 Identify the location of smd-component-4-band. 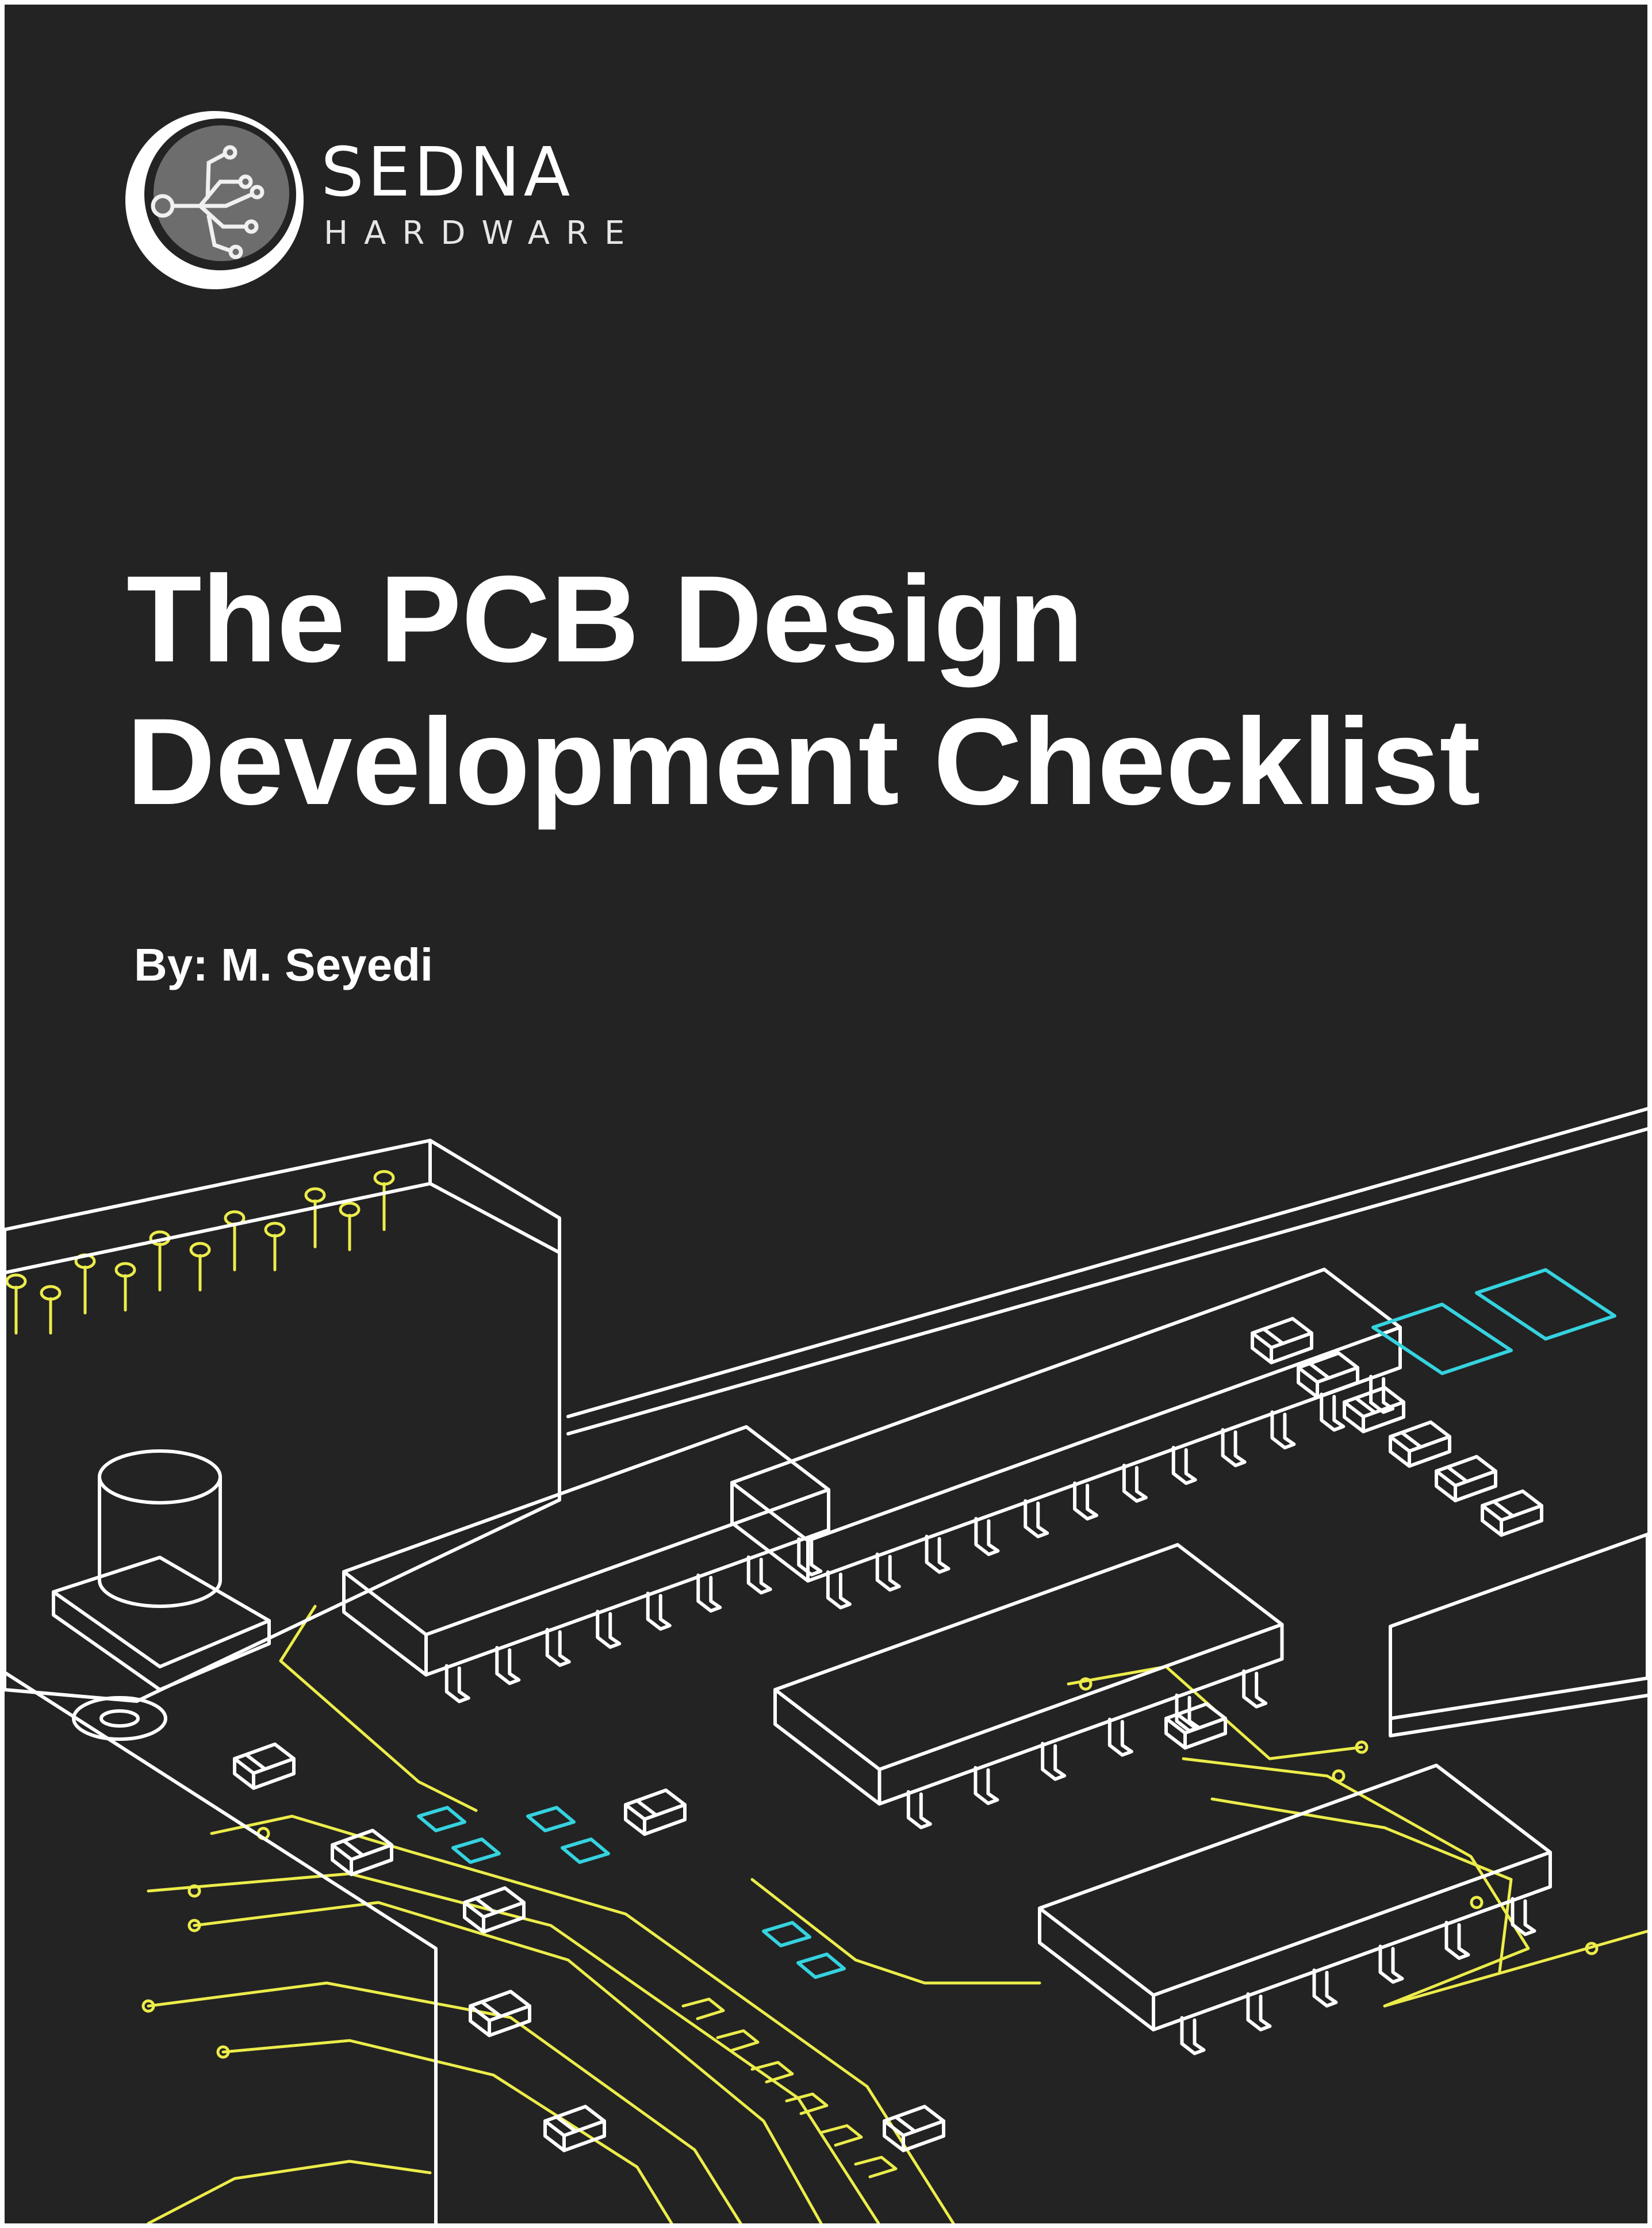
(1411, 1440).